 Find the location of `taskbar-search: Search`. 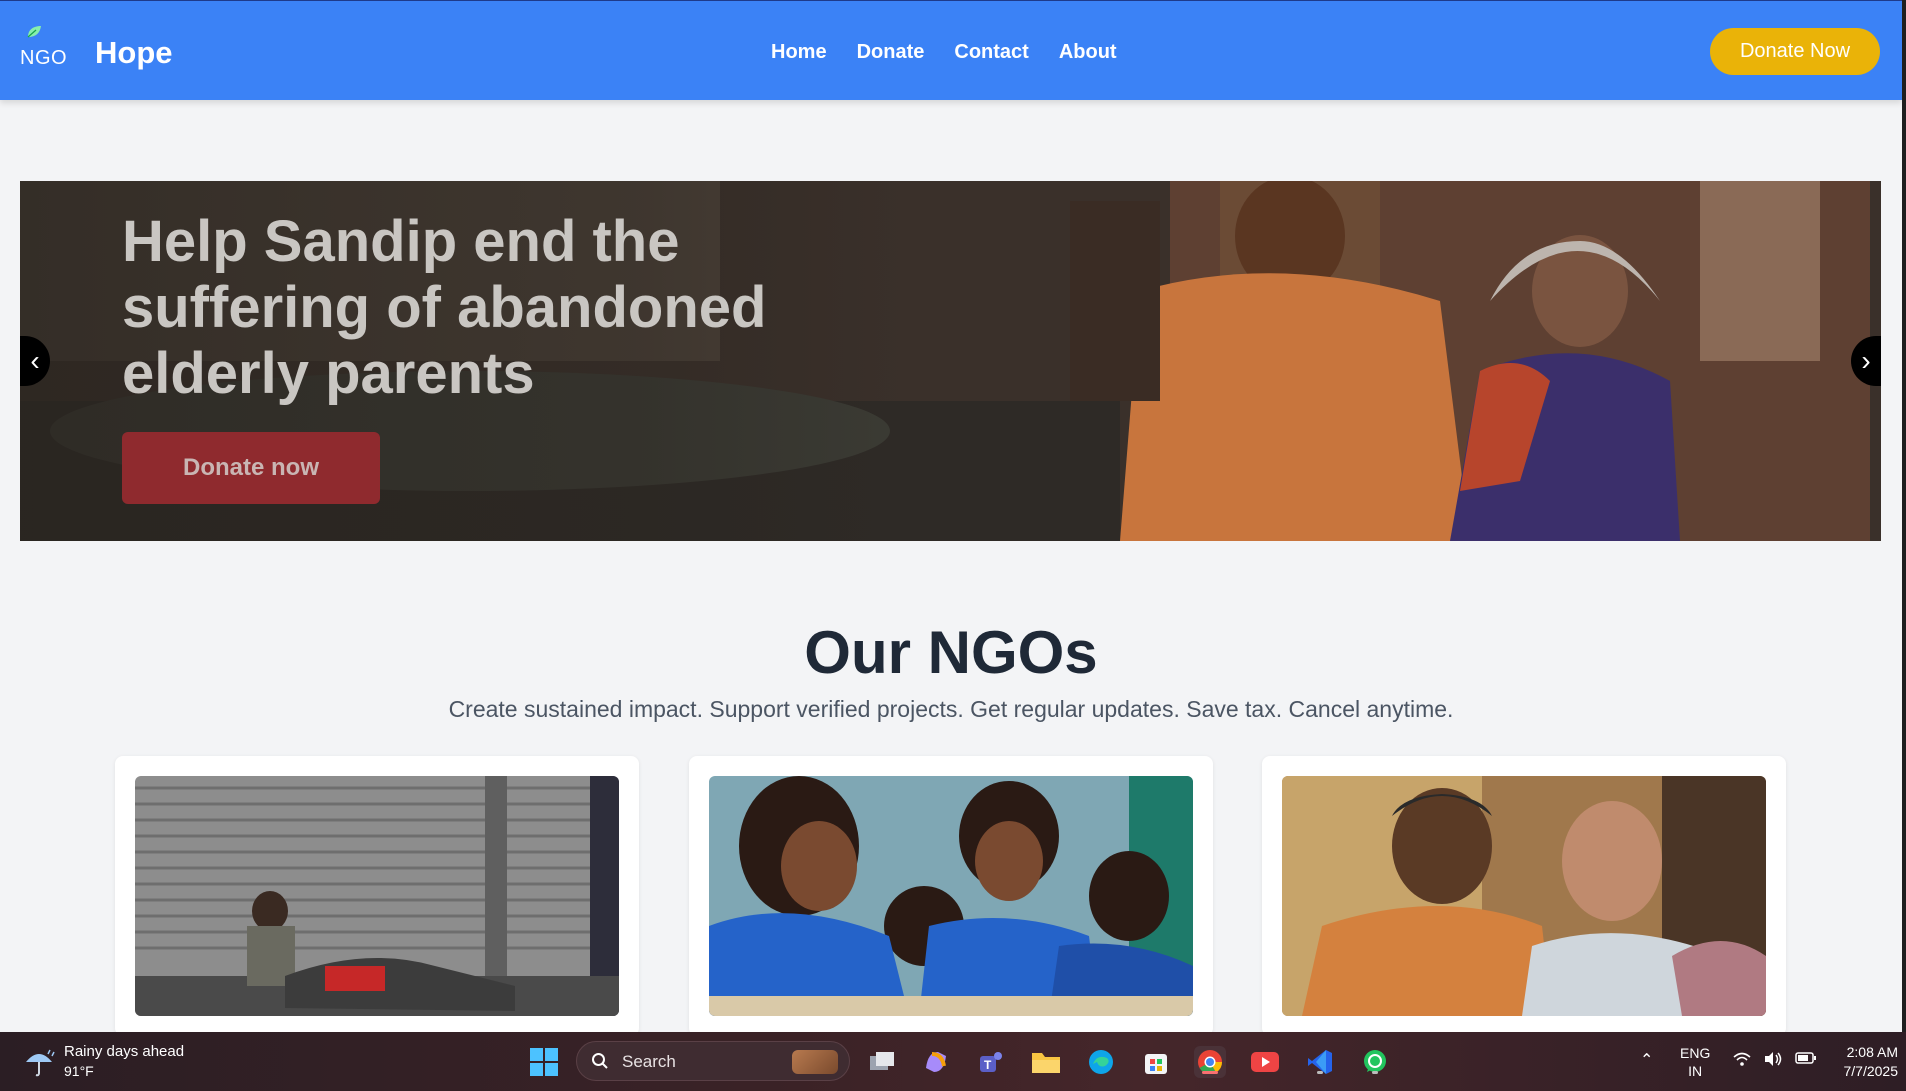

taskbar-search: Search is located at coordinates (713, 1061).